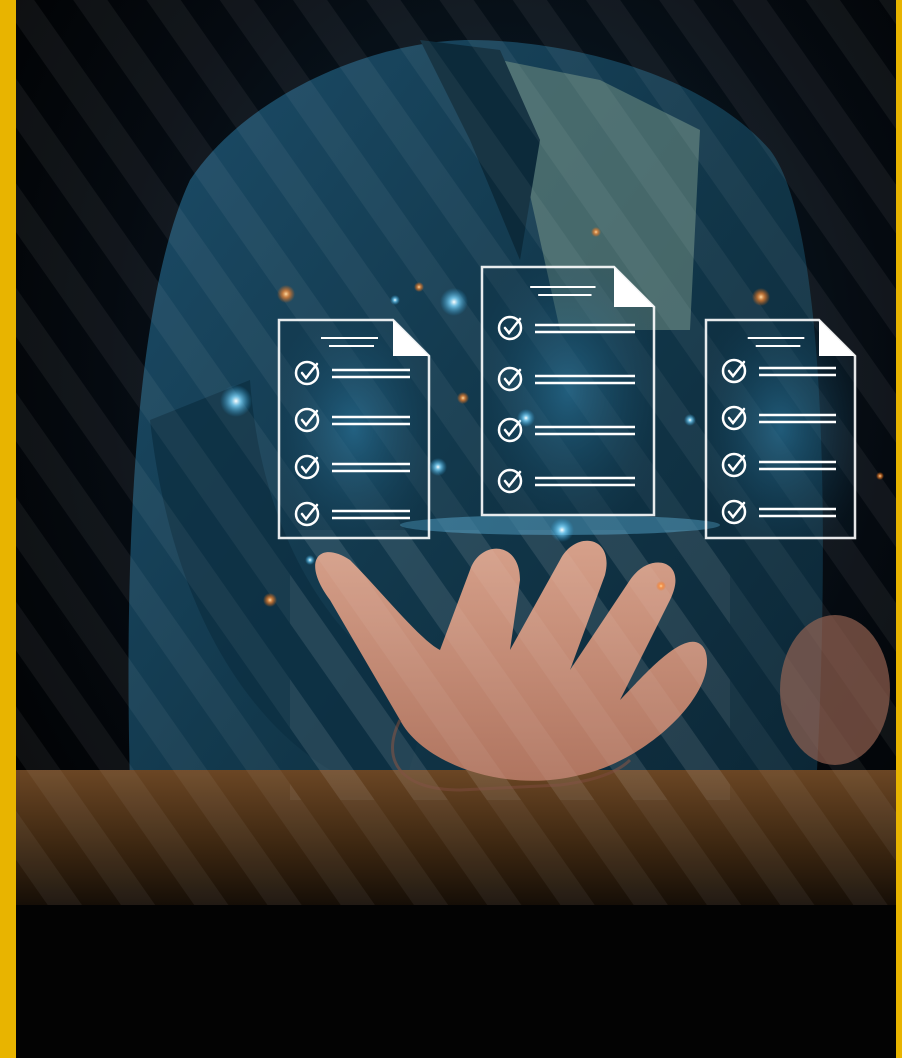  I want to click on open-hand, so click(510, 665).